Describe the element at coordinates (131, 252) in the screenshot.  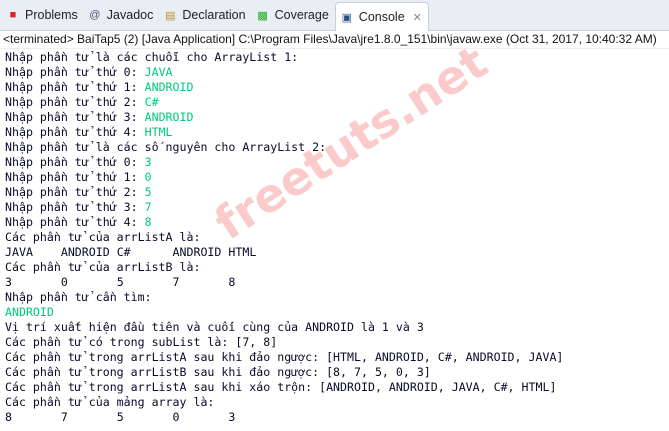
I see `console-output-text: JAVA ANDROID C# ANDROID HTML` at that location.